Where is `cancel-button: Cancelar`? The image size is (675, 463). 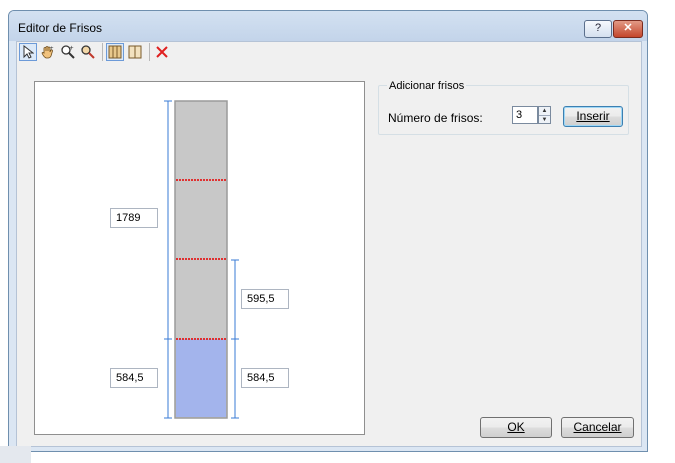 cancel-button: Cancelar is located at coordinates (597, 427).